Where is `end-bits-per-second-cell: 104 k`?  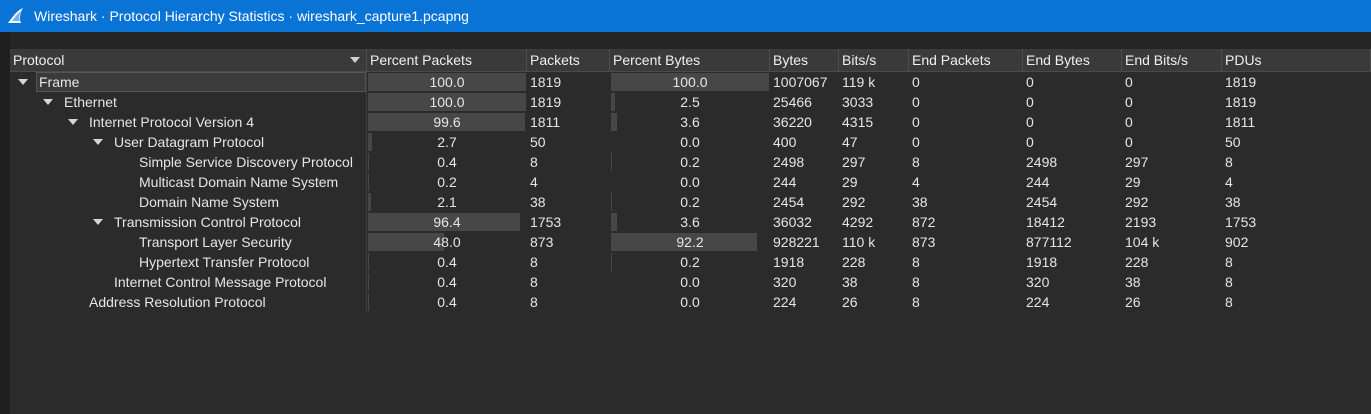 end-bits-per-second-cell: 104 k is located at coordinates (1142, 242).